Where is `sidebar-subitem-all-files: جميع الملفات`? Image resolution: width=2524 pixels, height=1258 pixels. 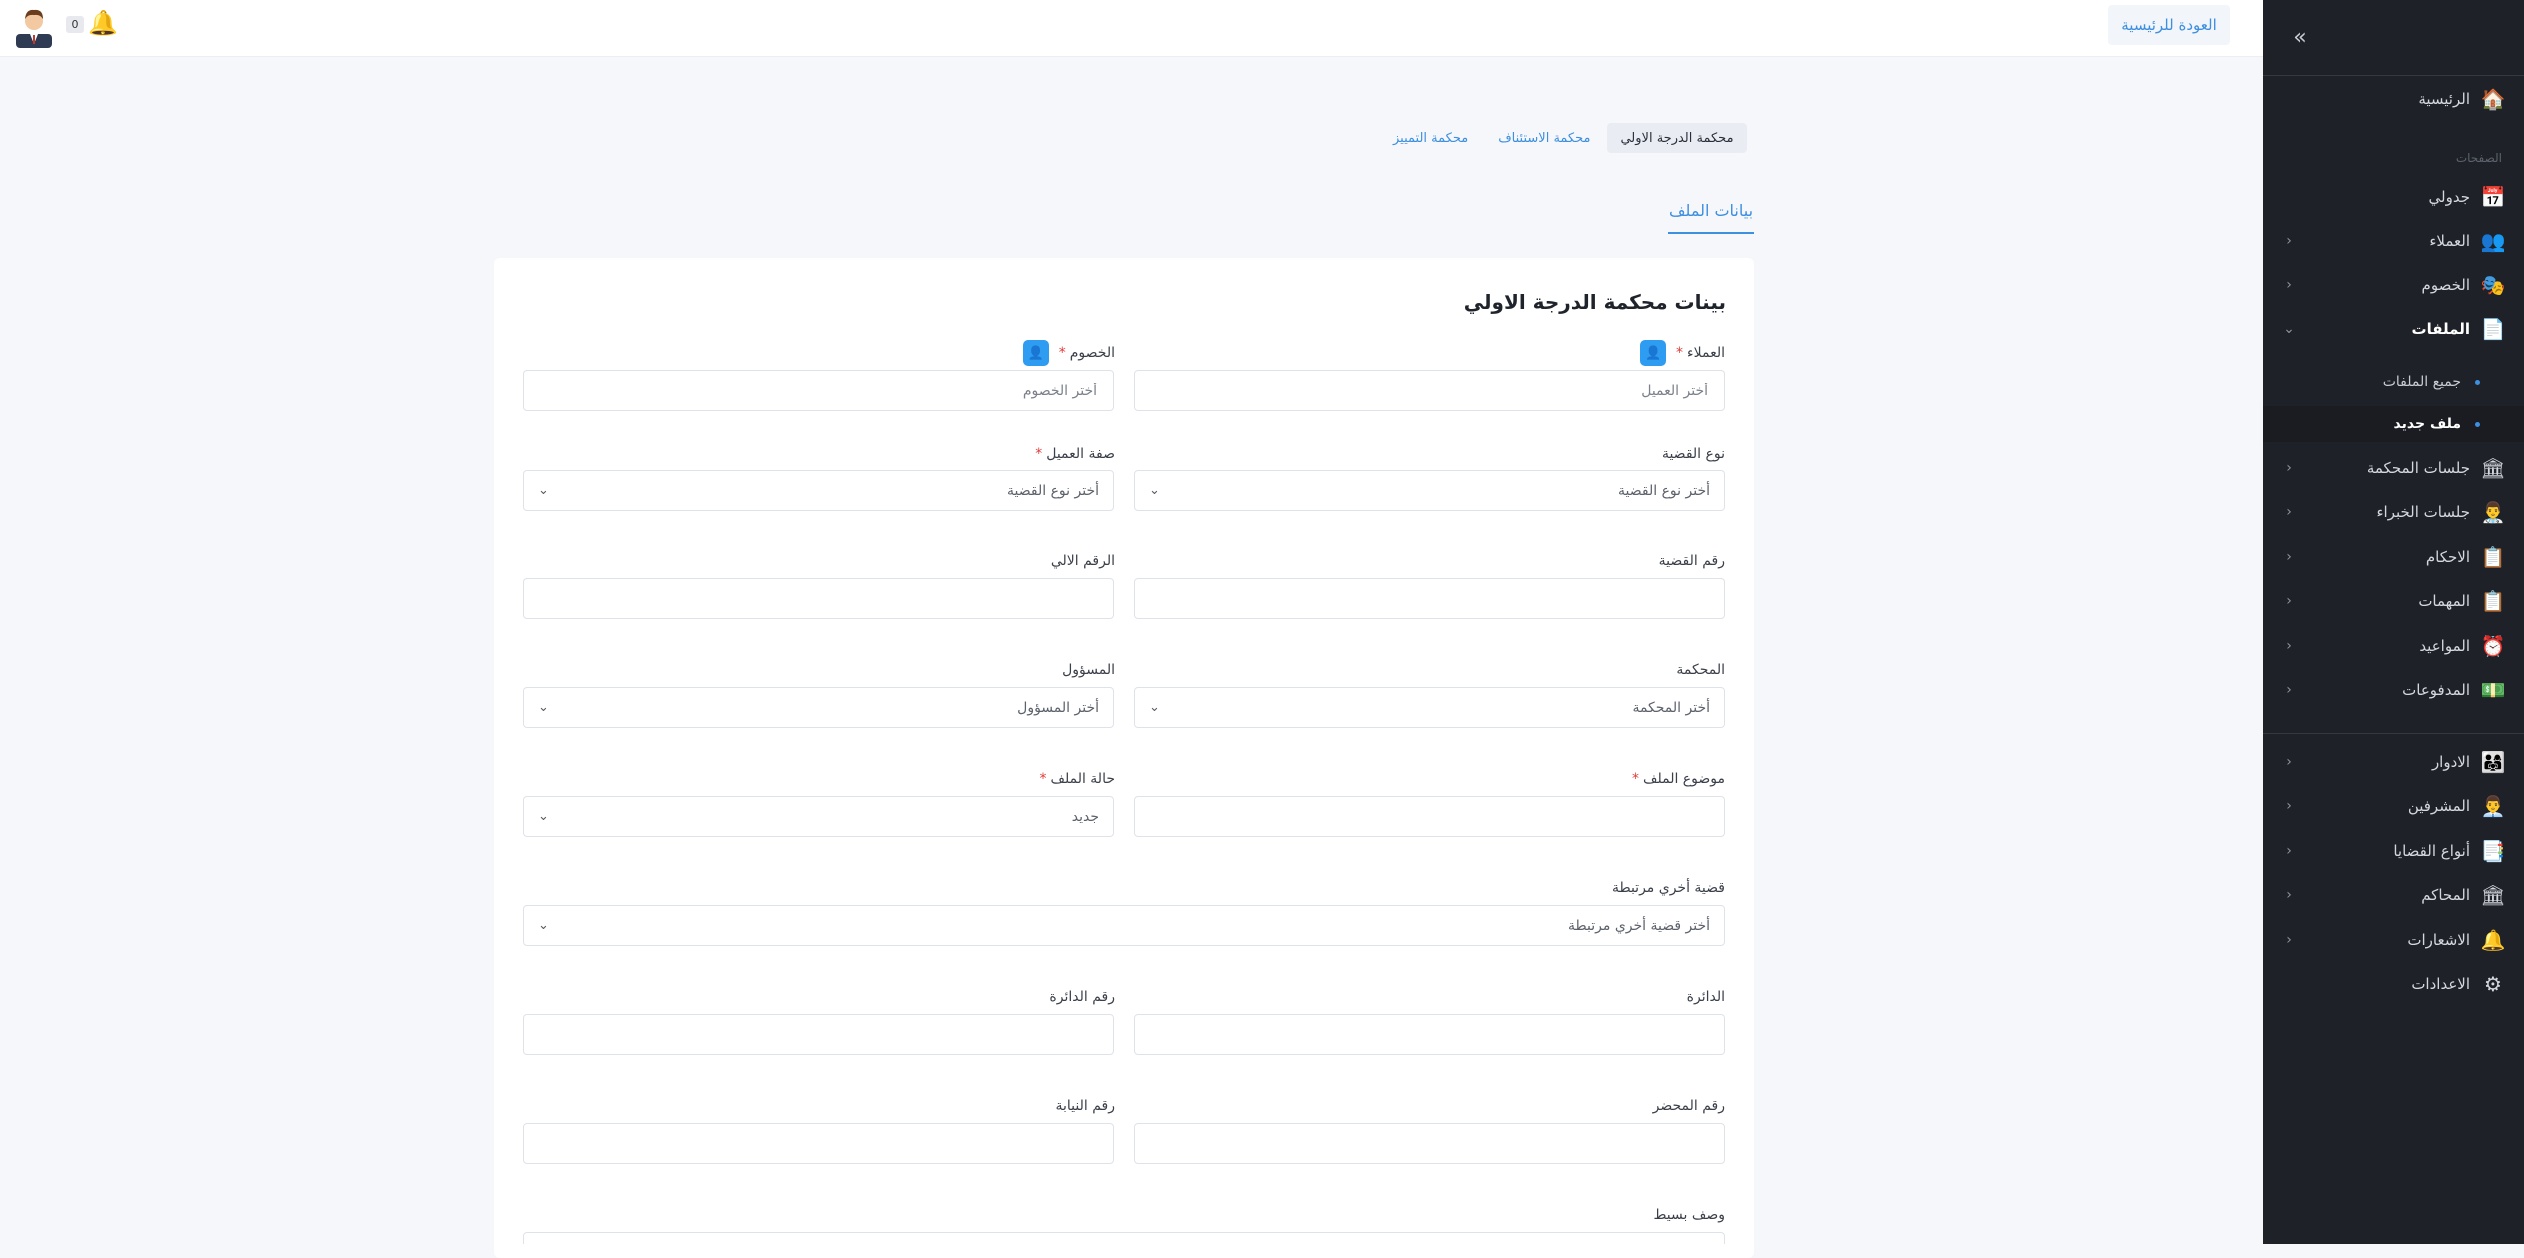 sidebar-subitem-all-files: جميع الملفات is located at coordinates (2393, 382).